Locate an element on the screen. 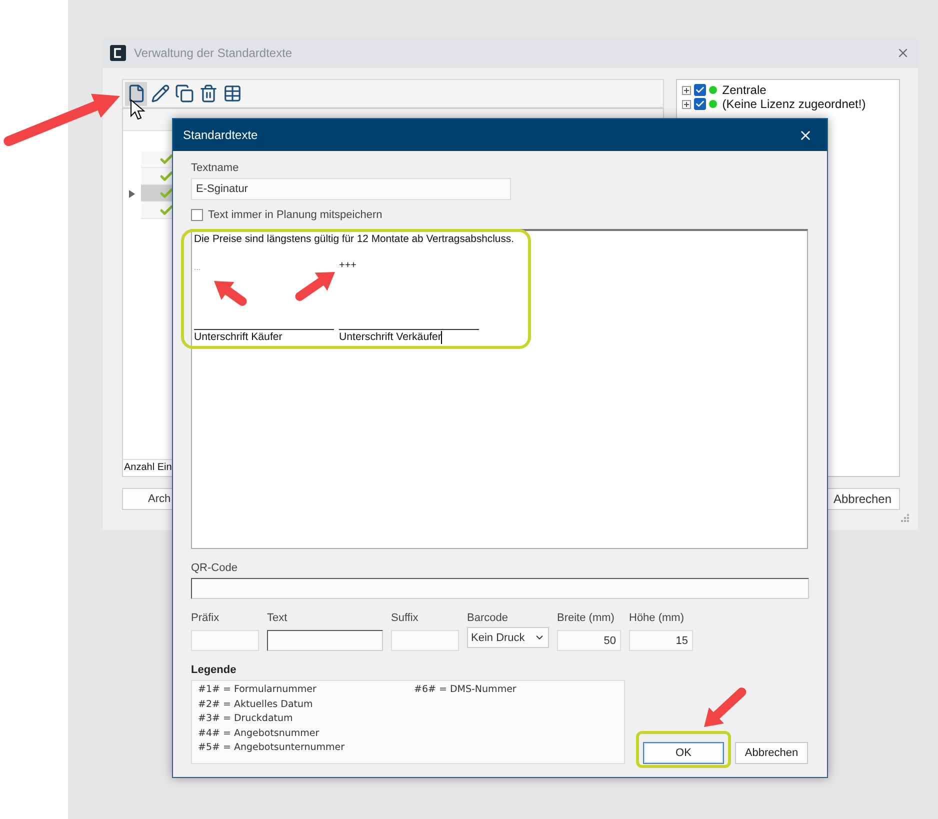  field-label: Barcode is located at coordinates (488, 618).